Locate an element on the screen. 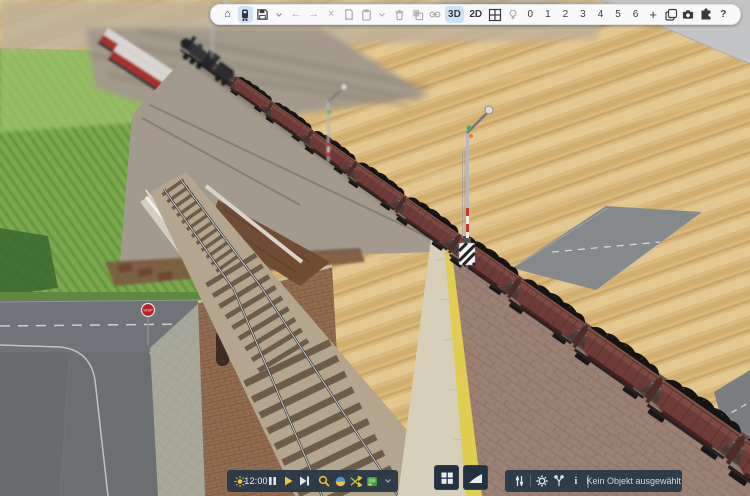 Image resolution: width=750 pixels, height=496 pixels. switch-control-button is located at coordinates (559, 481).